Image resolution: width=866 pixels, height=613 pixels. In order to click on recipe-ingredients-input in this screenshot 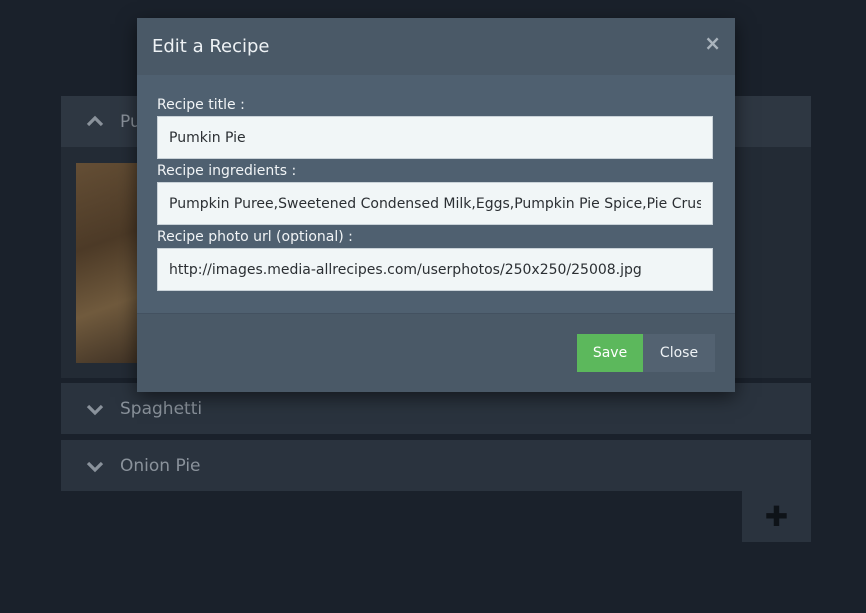, I will do `click(435, 203)`.